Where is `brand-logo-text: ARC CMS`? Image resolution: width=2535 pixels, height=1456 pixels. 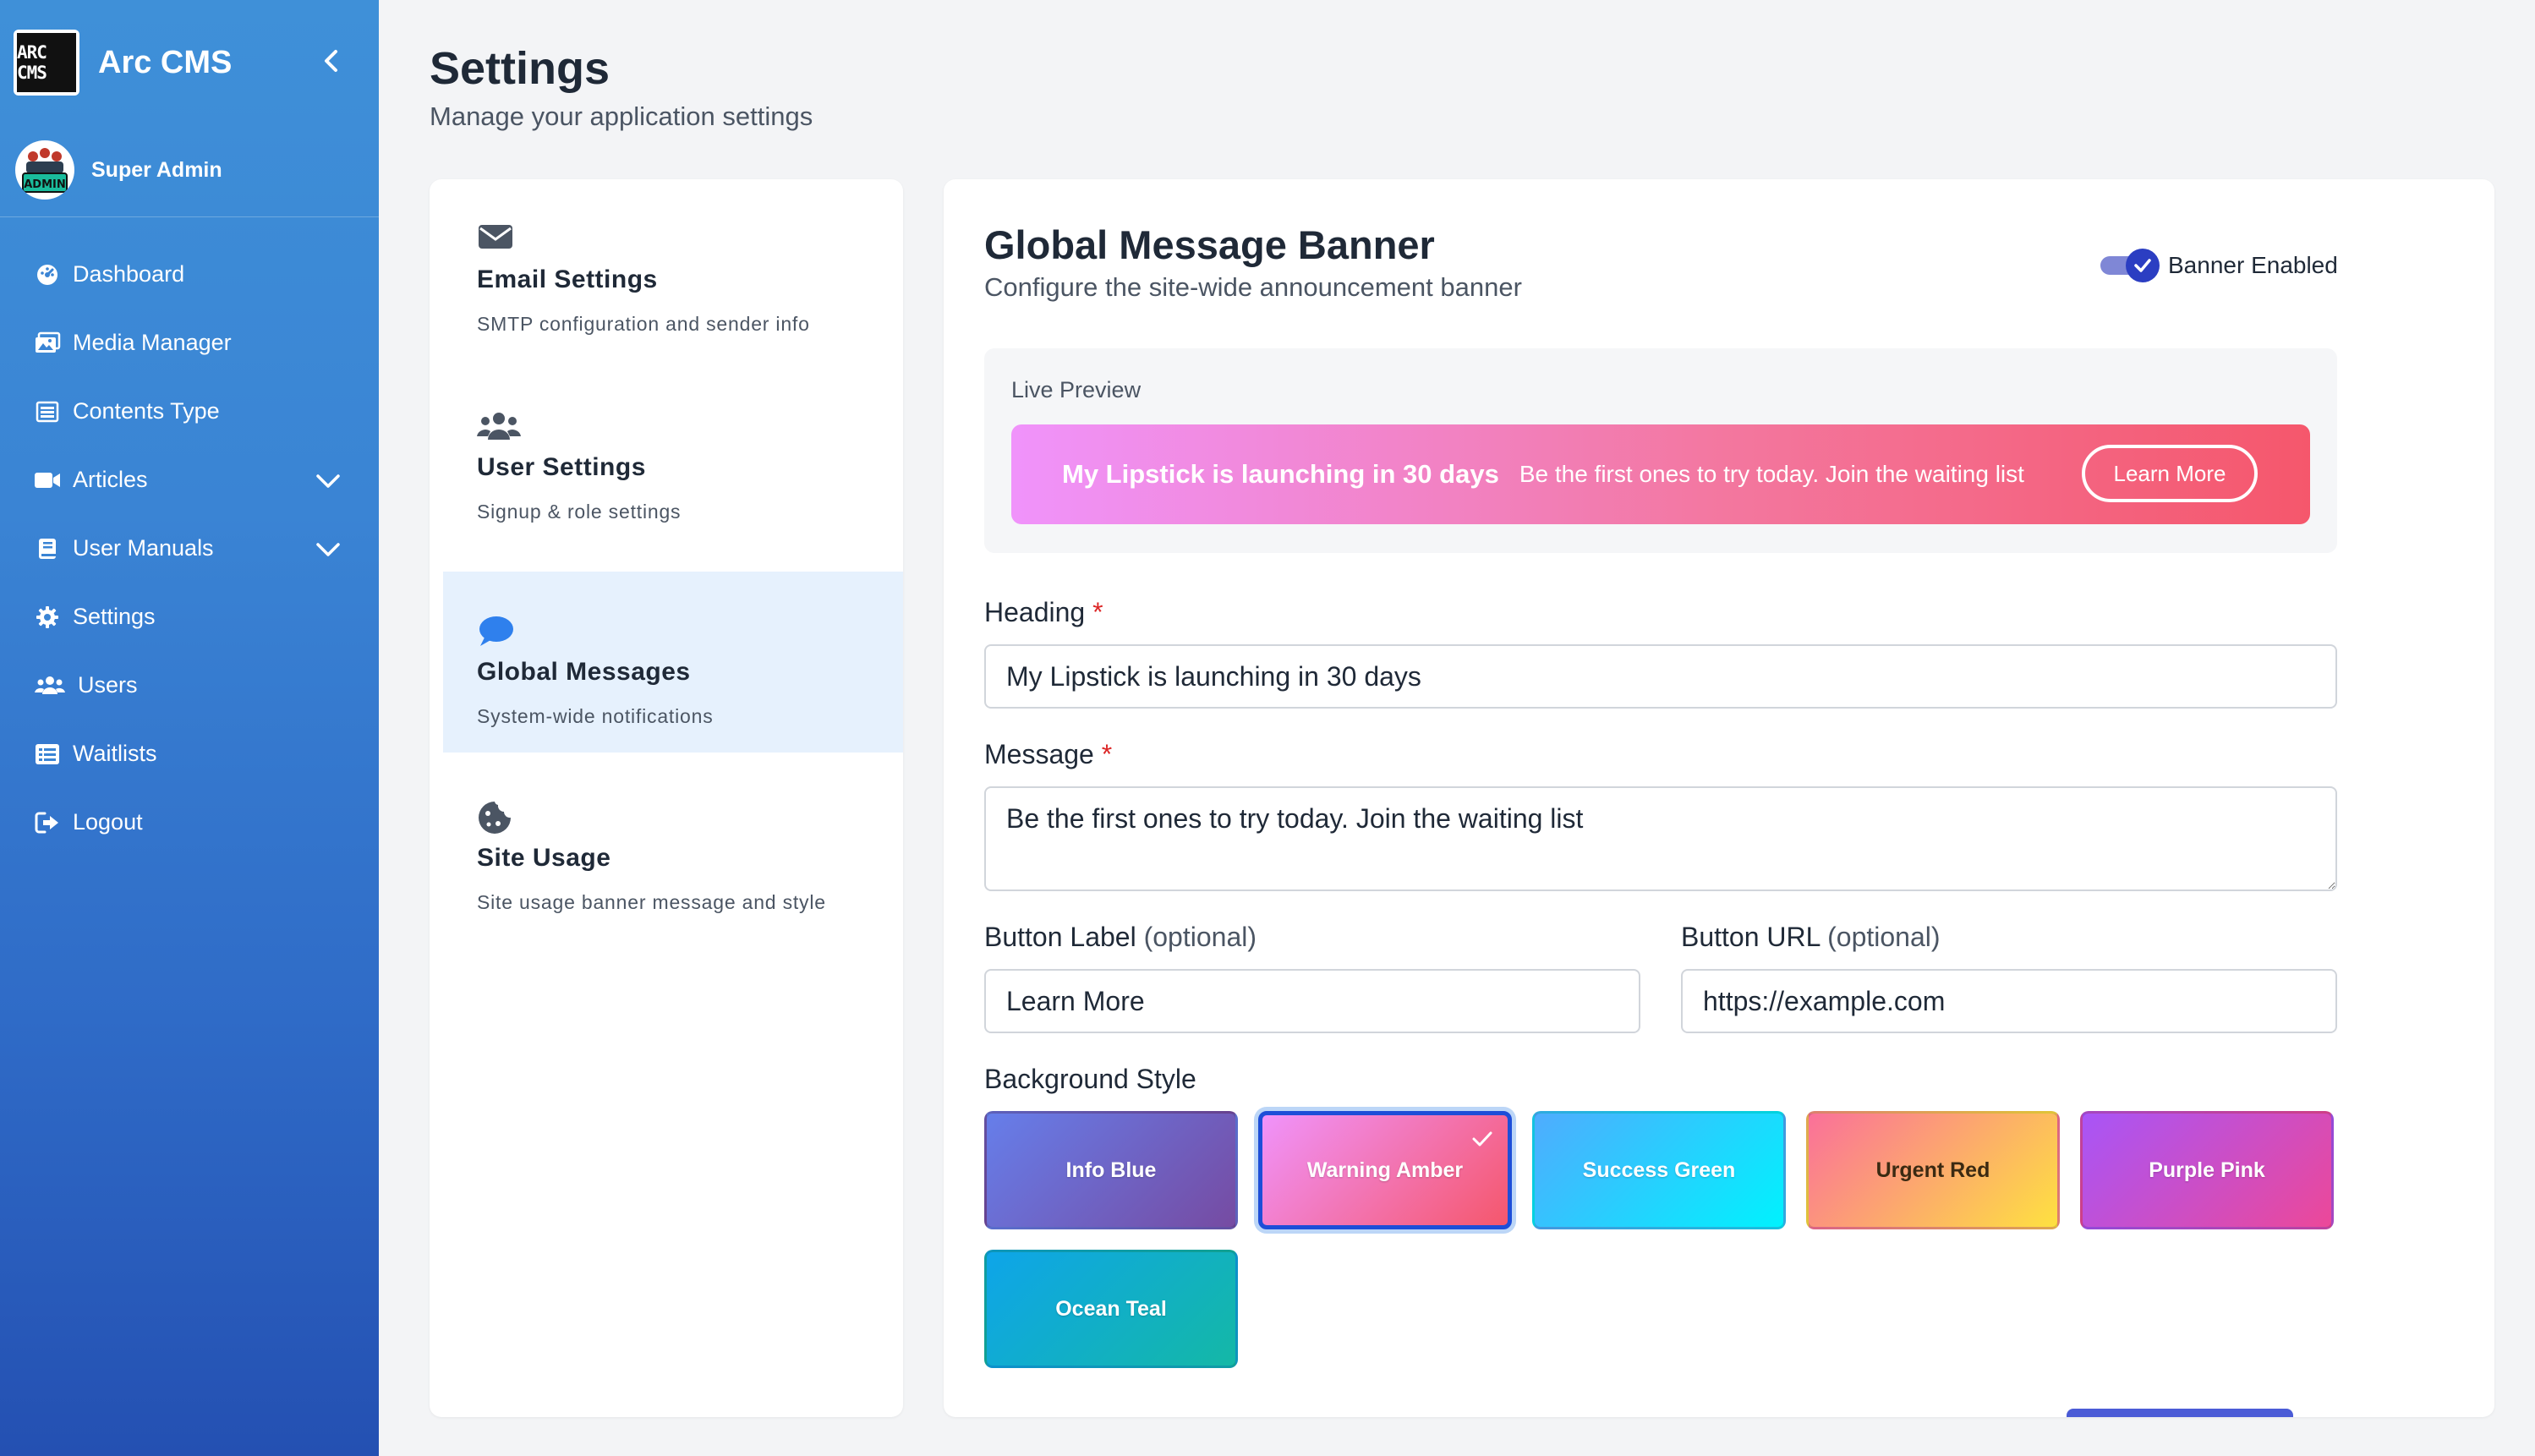
brand-logo-text: ARC CMS is located at coordinates (46, 62).